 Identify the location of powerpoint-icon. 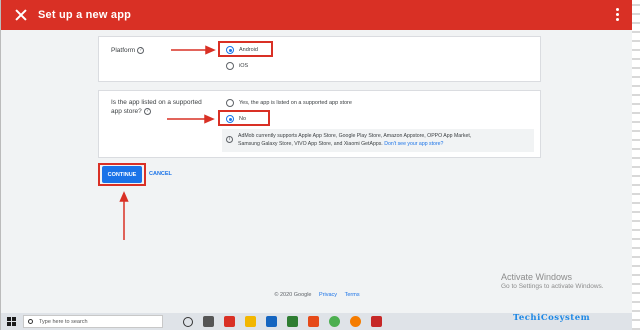
(313, 321).